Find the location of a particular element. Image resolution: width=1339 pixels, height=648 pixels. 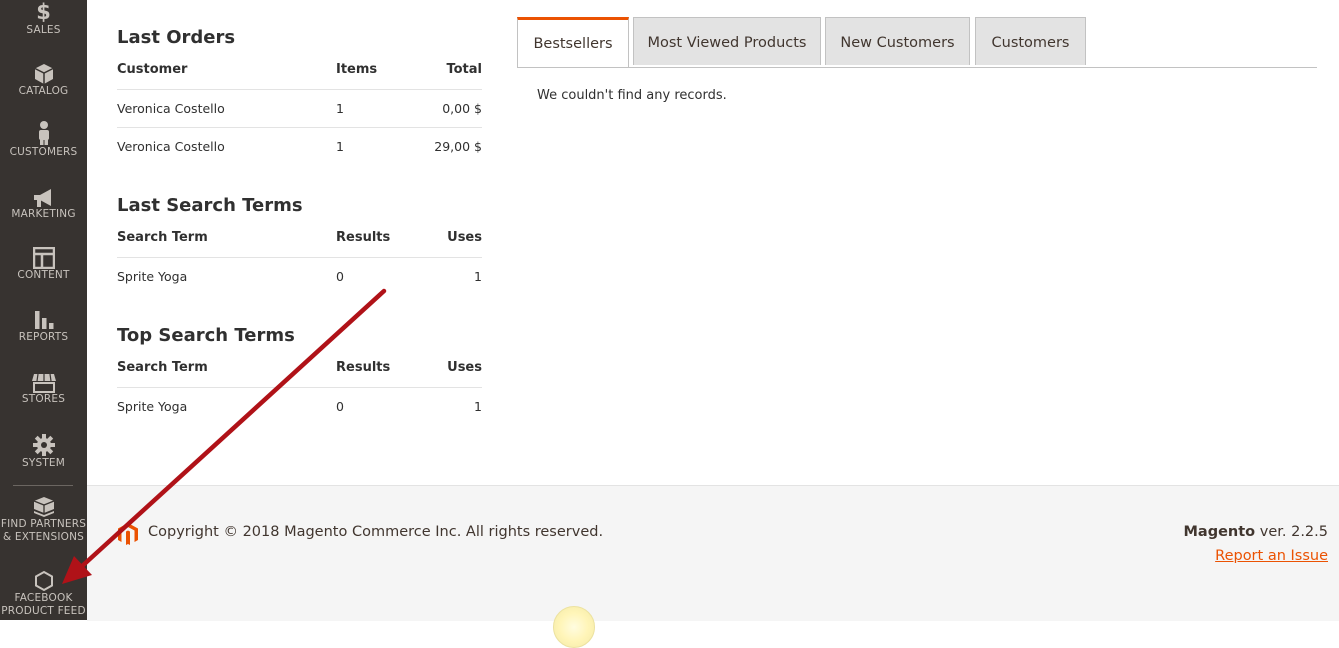

nav-customers: CUSTOMERS is located at coordinates (43, 139).